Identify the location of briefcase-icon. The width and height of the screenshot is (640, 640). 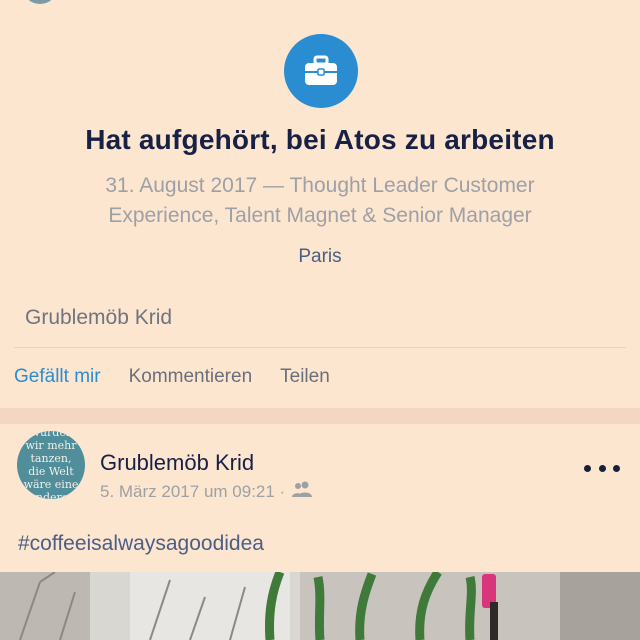
(321, 71).